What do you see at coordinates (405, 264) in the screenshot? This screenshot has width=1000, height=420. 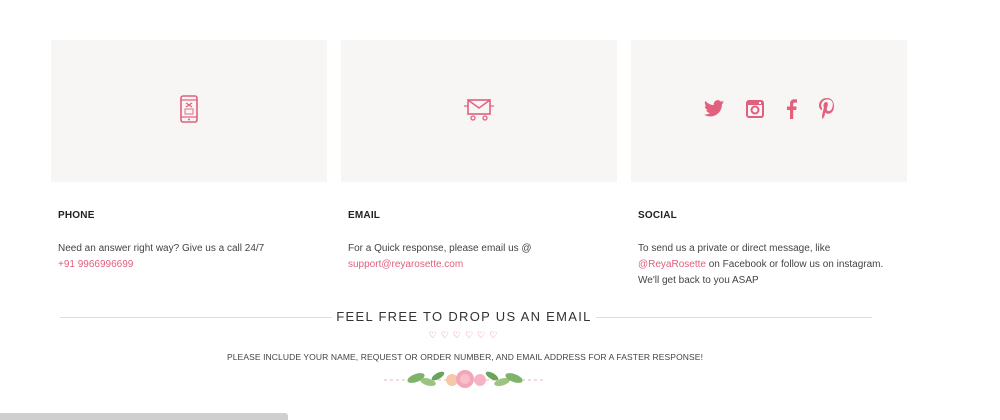 I see `email-address-link: support@reyarosette.com` at bounding box center [405, 264].